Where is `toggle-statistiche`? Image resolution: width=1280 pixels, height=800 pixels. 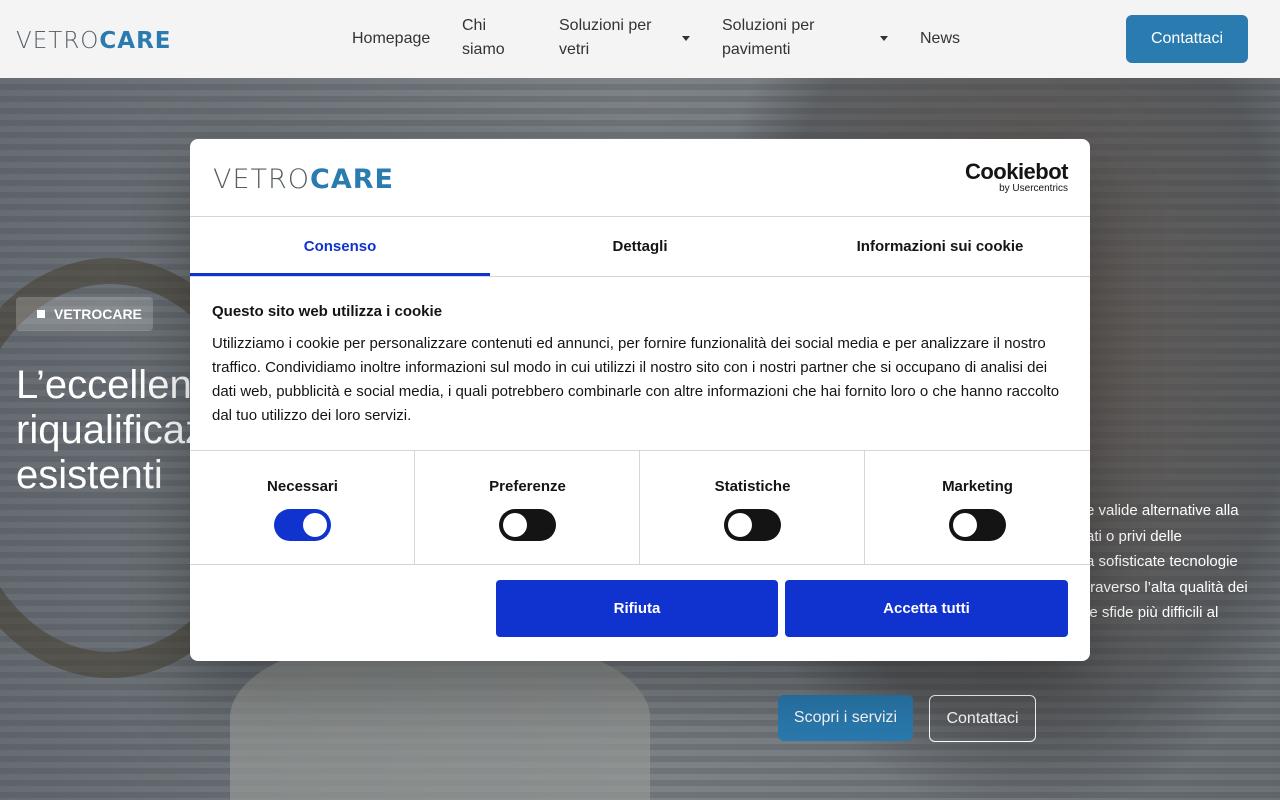 toggle-statistiche is located at coordinates (752, 525).